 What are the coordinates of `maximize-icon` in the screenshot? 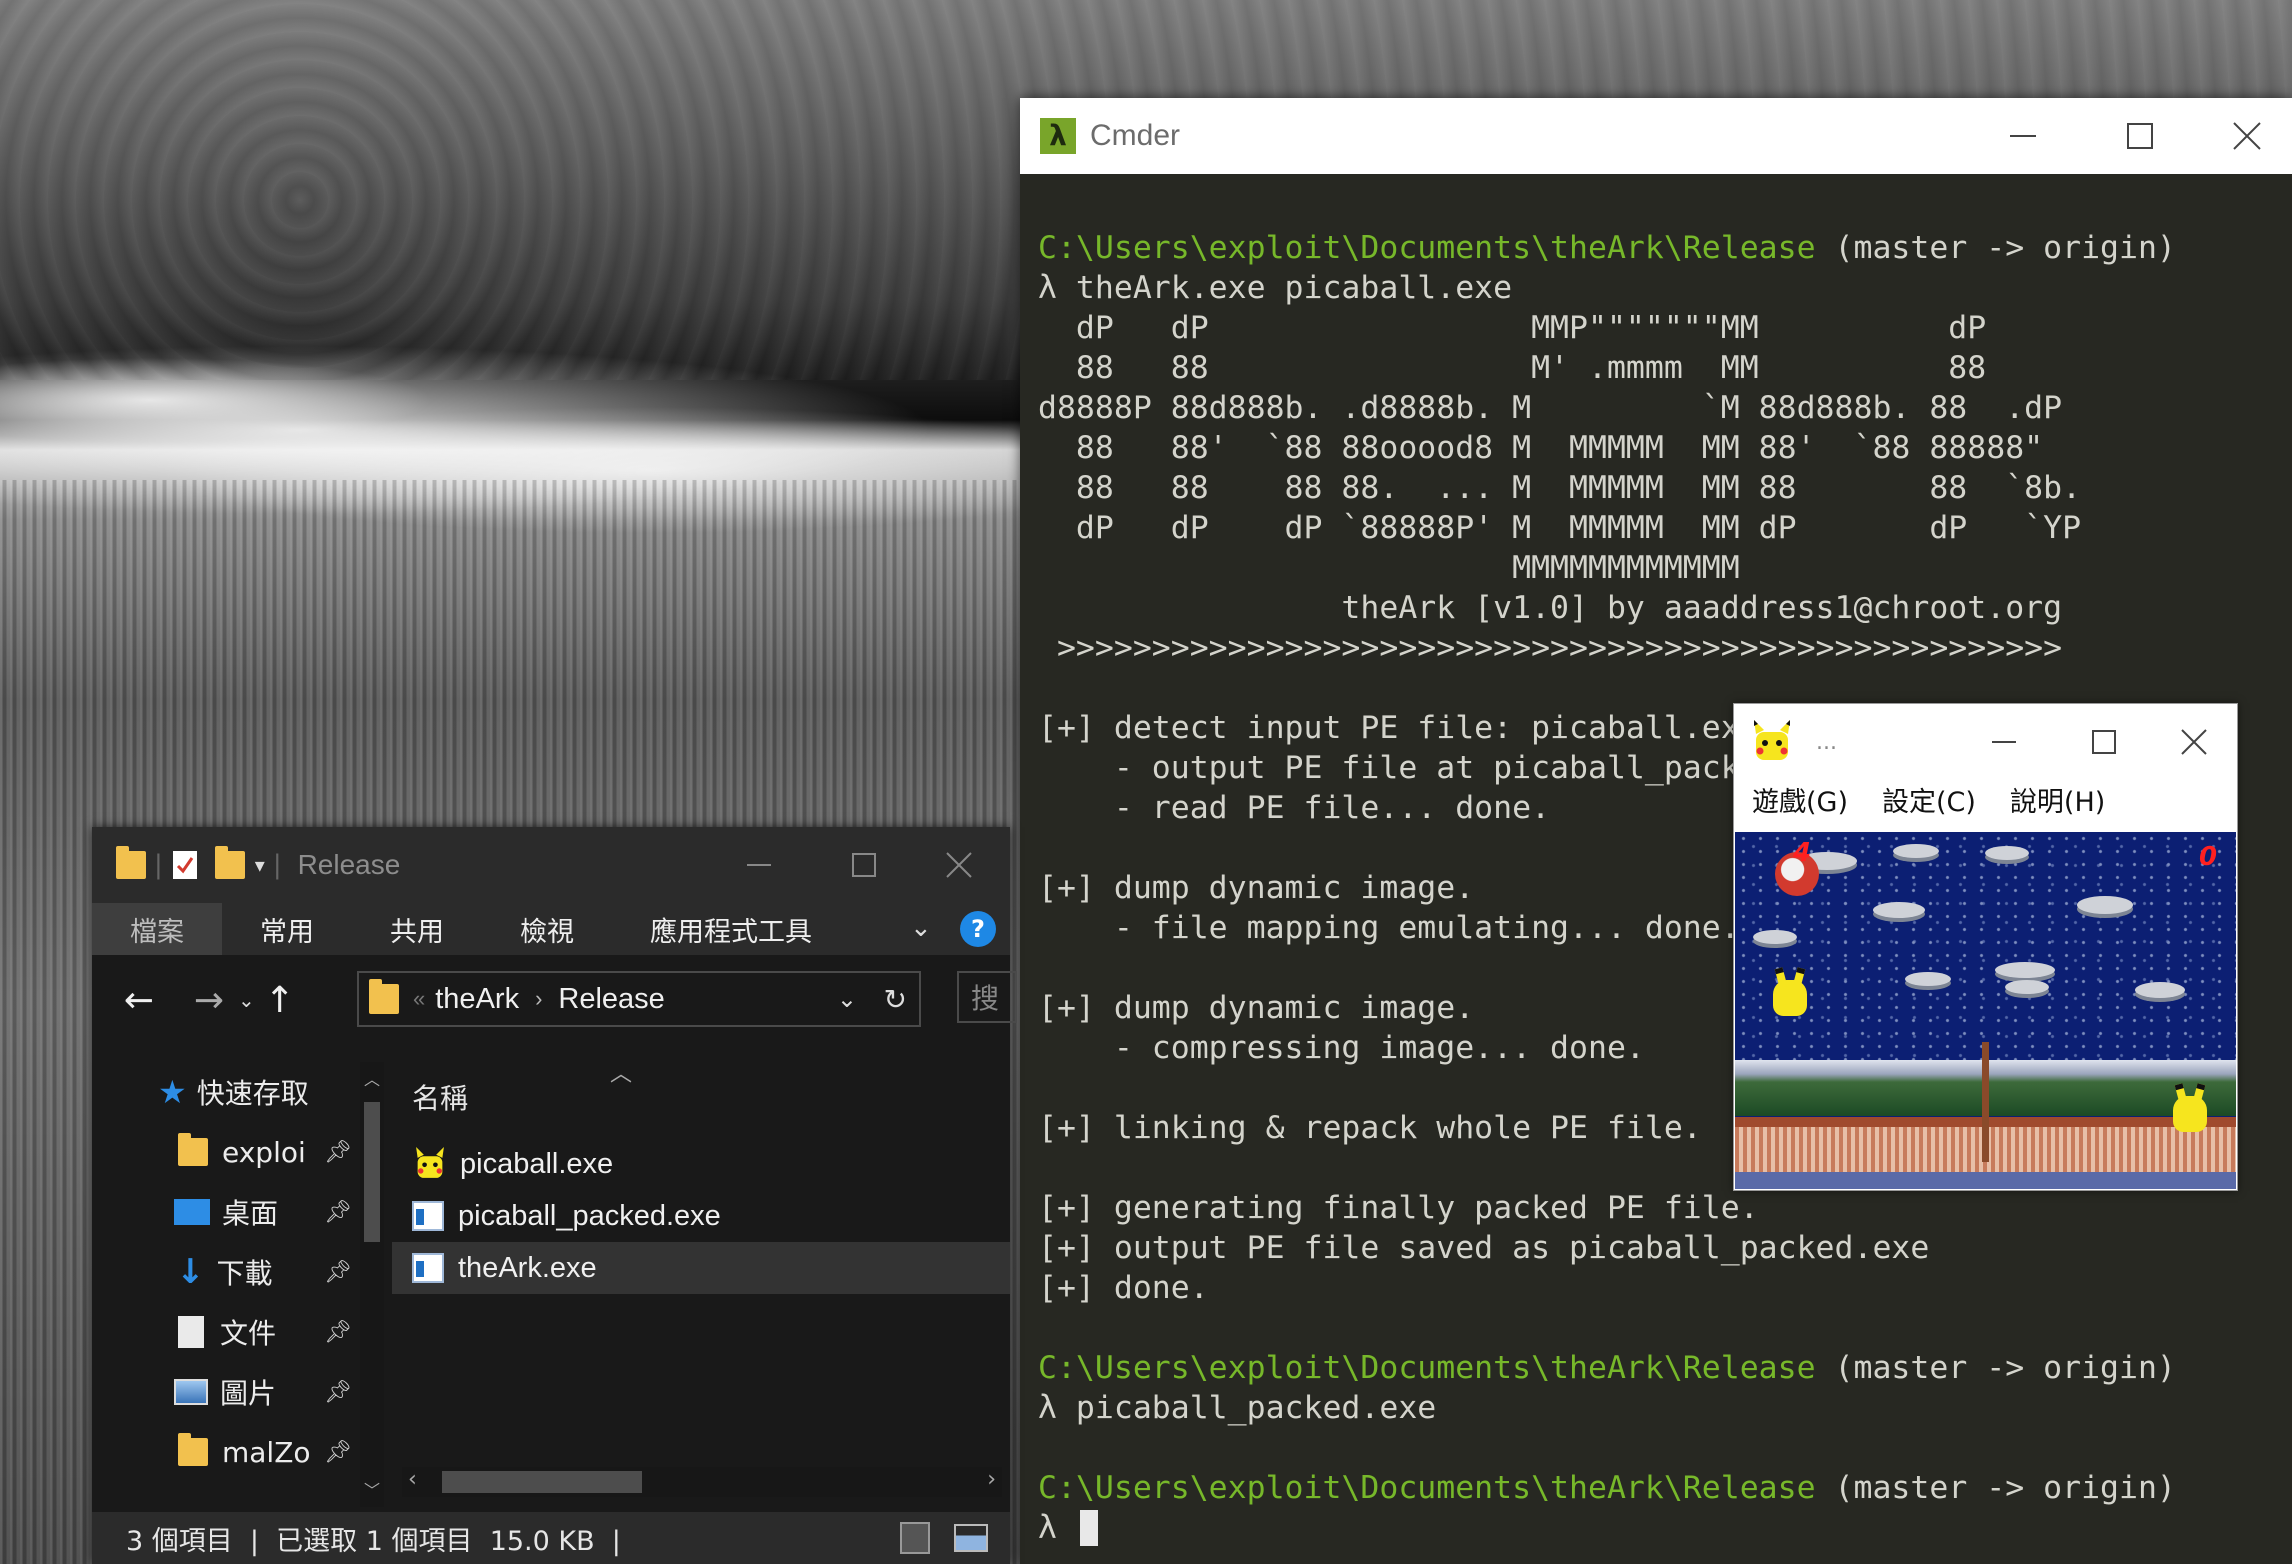 It's located at (863, 865).